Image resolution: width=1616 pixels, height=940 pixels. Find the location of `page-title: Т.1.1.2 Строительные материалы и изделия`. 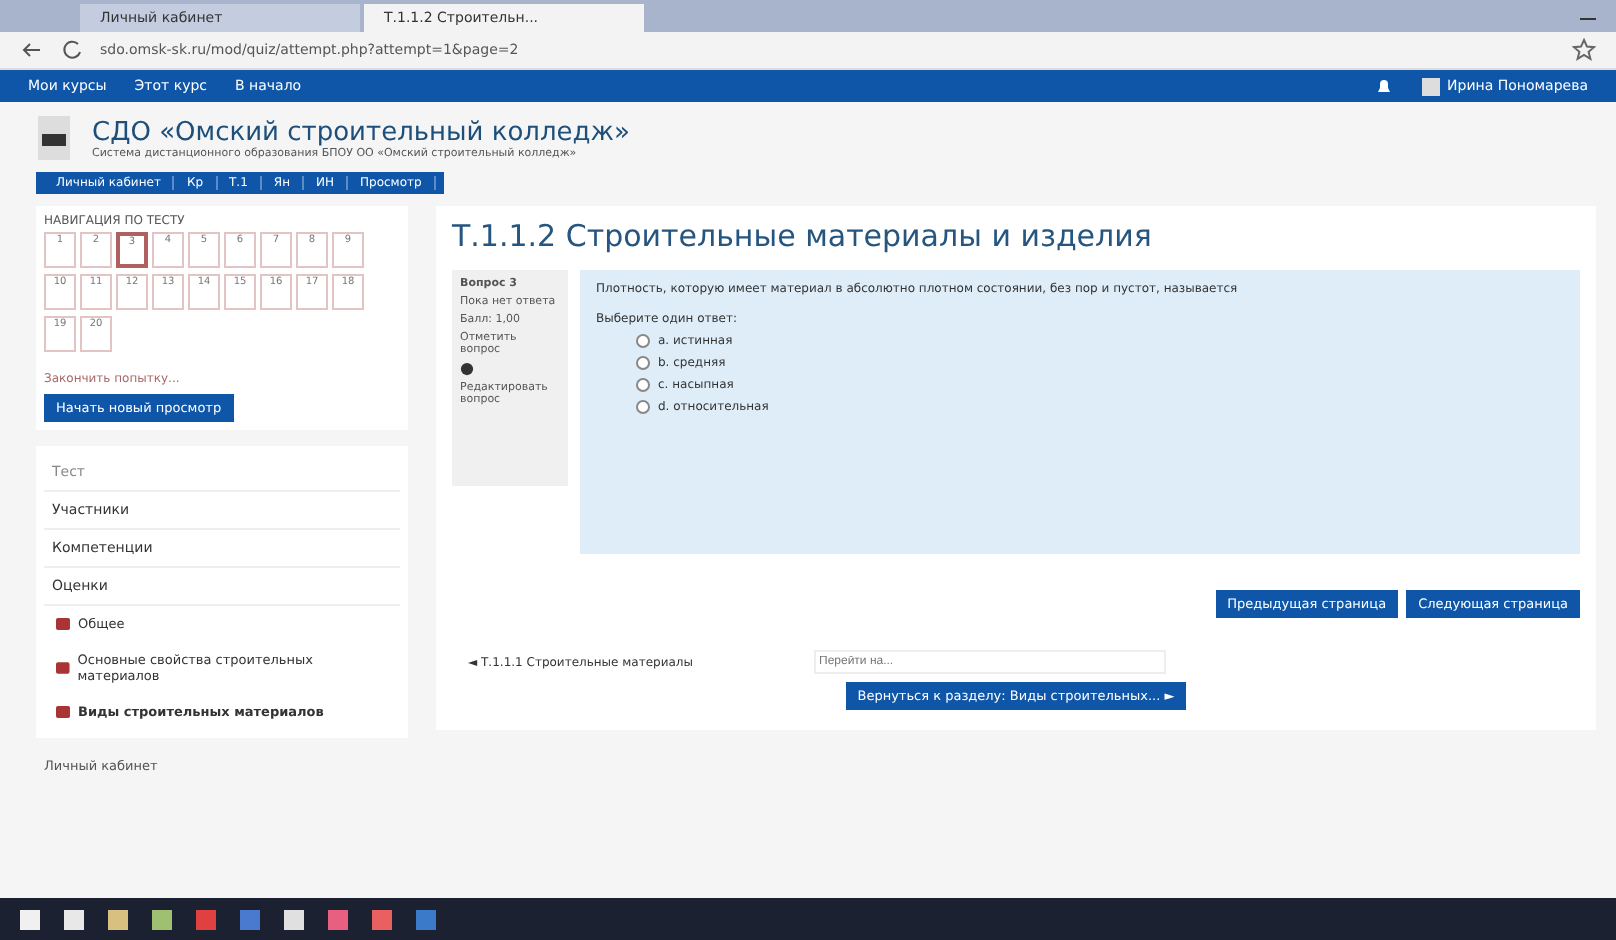

page-title: Т.1.1.2 Строительные материалы и изделия is located at coordinates (803, 236).